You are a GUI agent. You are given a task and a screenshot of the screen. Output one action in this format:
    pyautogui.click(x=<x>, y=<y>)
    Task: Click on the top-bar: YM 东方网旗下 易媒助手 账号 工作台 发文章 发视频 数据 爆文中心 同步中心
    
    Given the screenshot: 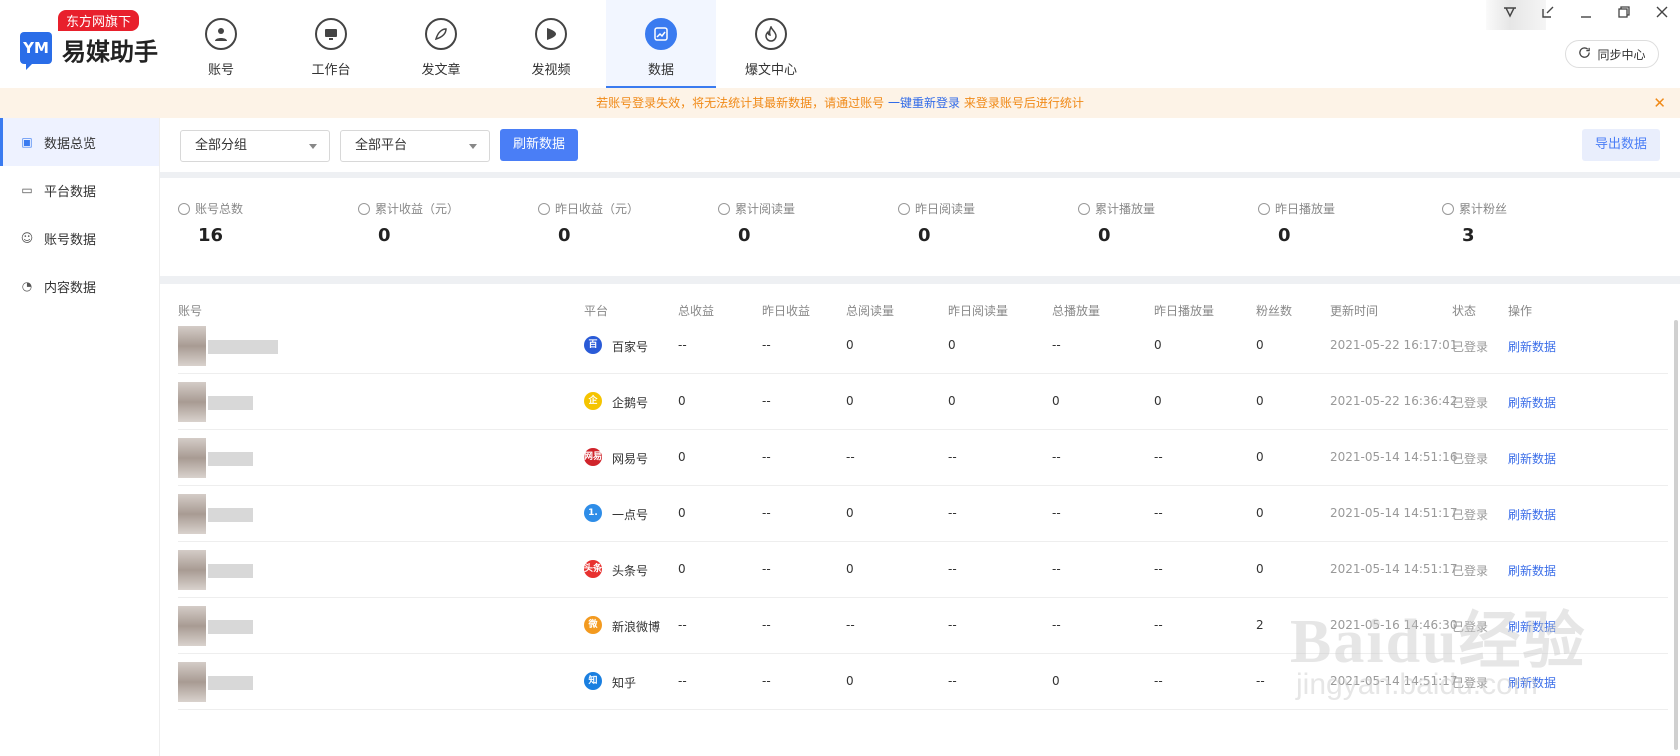 What is the action you would take?
    pyautogui.click(x=840, y=44)
    